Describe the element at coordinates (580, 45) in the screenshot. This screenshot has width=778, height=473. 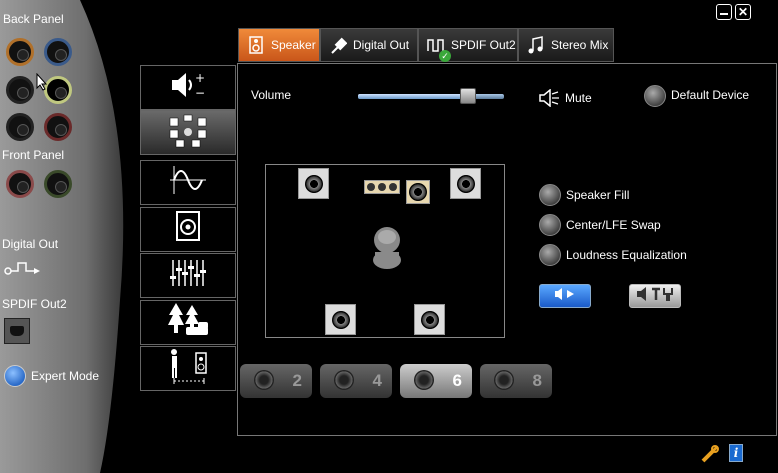
I see `tab-label: Stereo Mix` at that location.